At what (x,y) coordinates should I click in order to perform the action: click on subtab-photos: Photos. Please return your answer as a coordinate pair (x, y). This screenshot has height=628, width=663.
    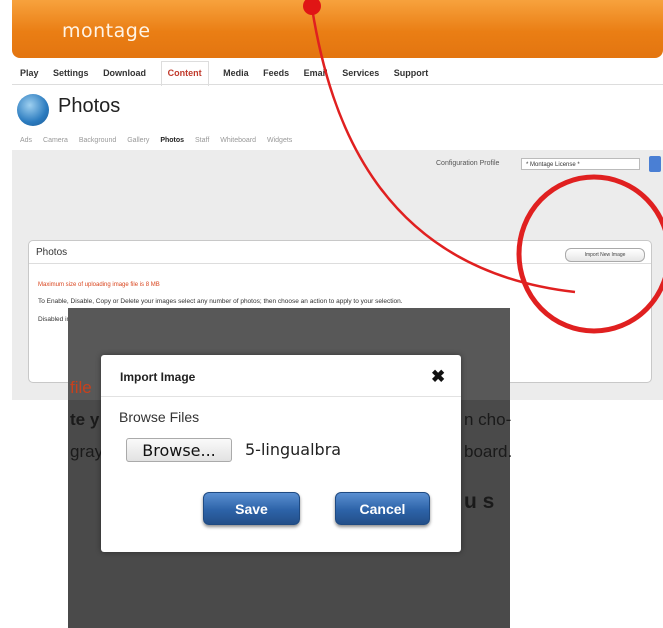
    Looking at the image, I should click on (172, 140).